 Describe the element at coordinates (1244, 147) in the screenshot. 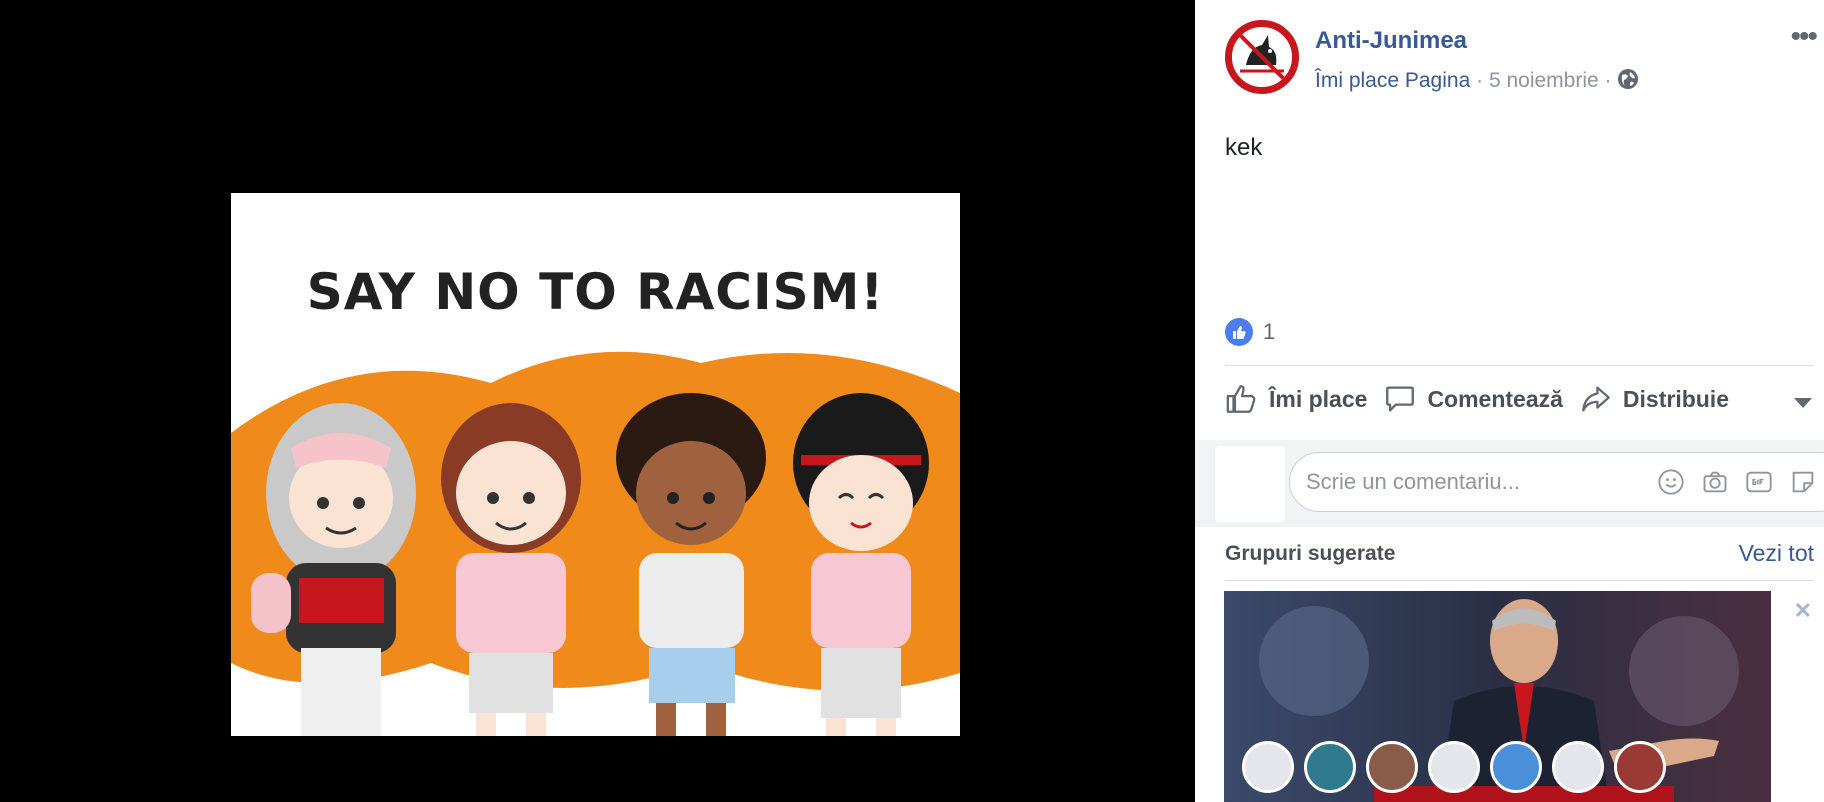

I see `post-text: kek` at that location.